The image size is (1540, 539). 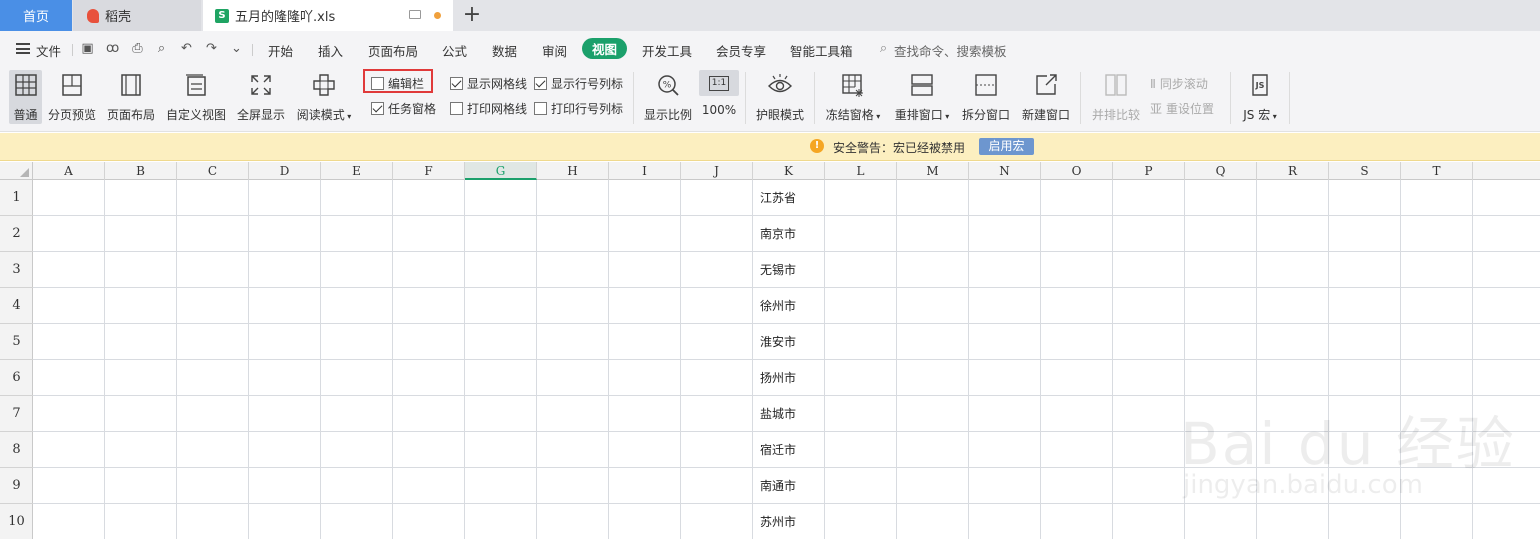 What do you see at coordinates (36, 15) in the screenshot?
I see `tab-home: 首页` at bounding box center [36, 15].